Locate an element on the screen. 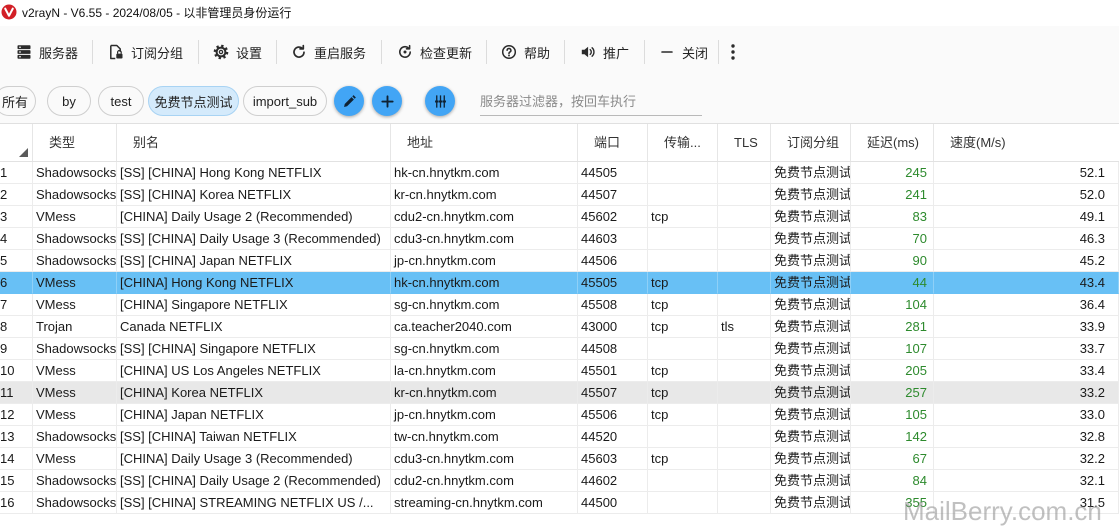  restart-service-button: 重启服务 is located at coordinates (328, 52).